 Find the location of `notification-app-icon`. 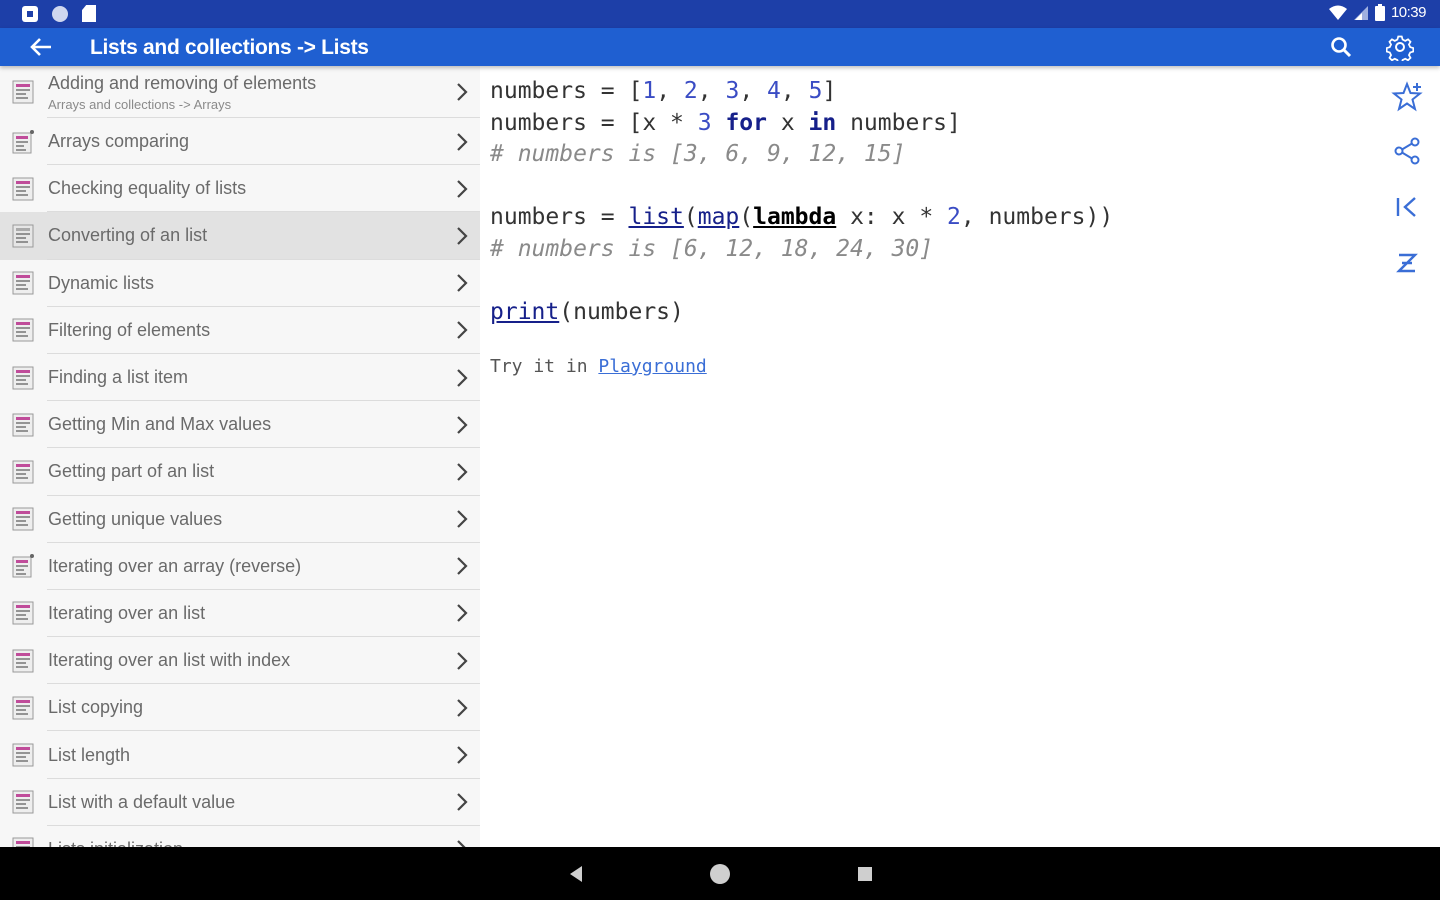

notification-app-icon is located at coordinates (30, 13).